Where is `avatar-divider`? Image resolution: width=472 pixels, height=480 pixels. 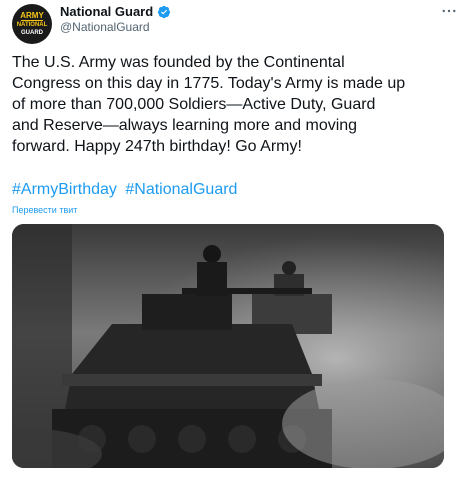
avatar-divider is located at coordinates (32, 20).